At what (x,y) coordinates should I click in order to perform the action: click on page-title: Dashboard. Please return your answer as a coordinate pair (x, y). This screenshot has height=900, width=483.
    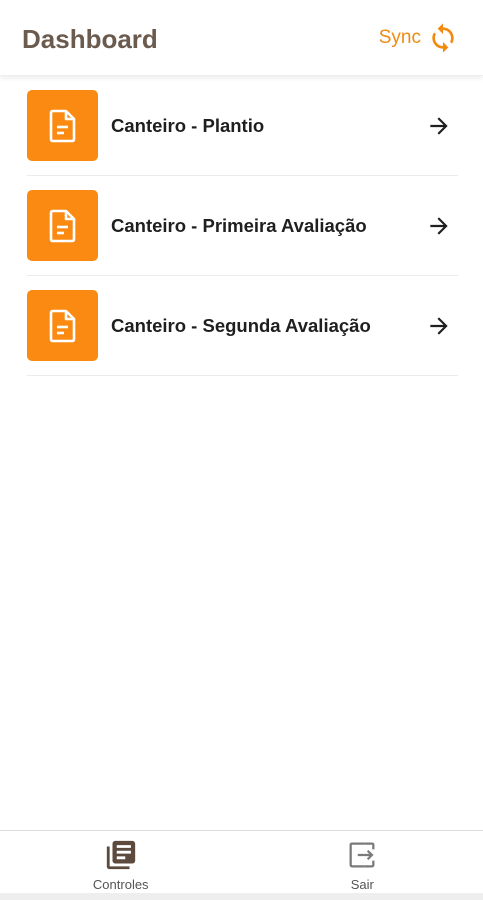
    Looking at the image, I should click on (90, 39).